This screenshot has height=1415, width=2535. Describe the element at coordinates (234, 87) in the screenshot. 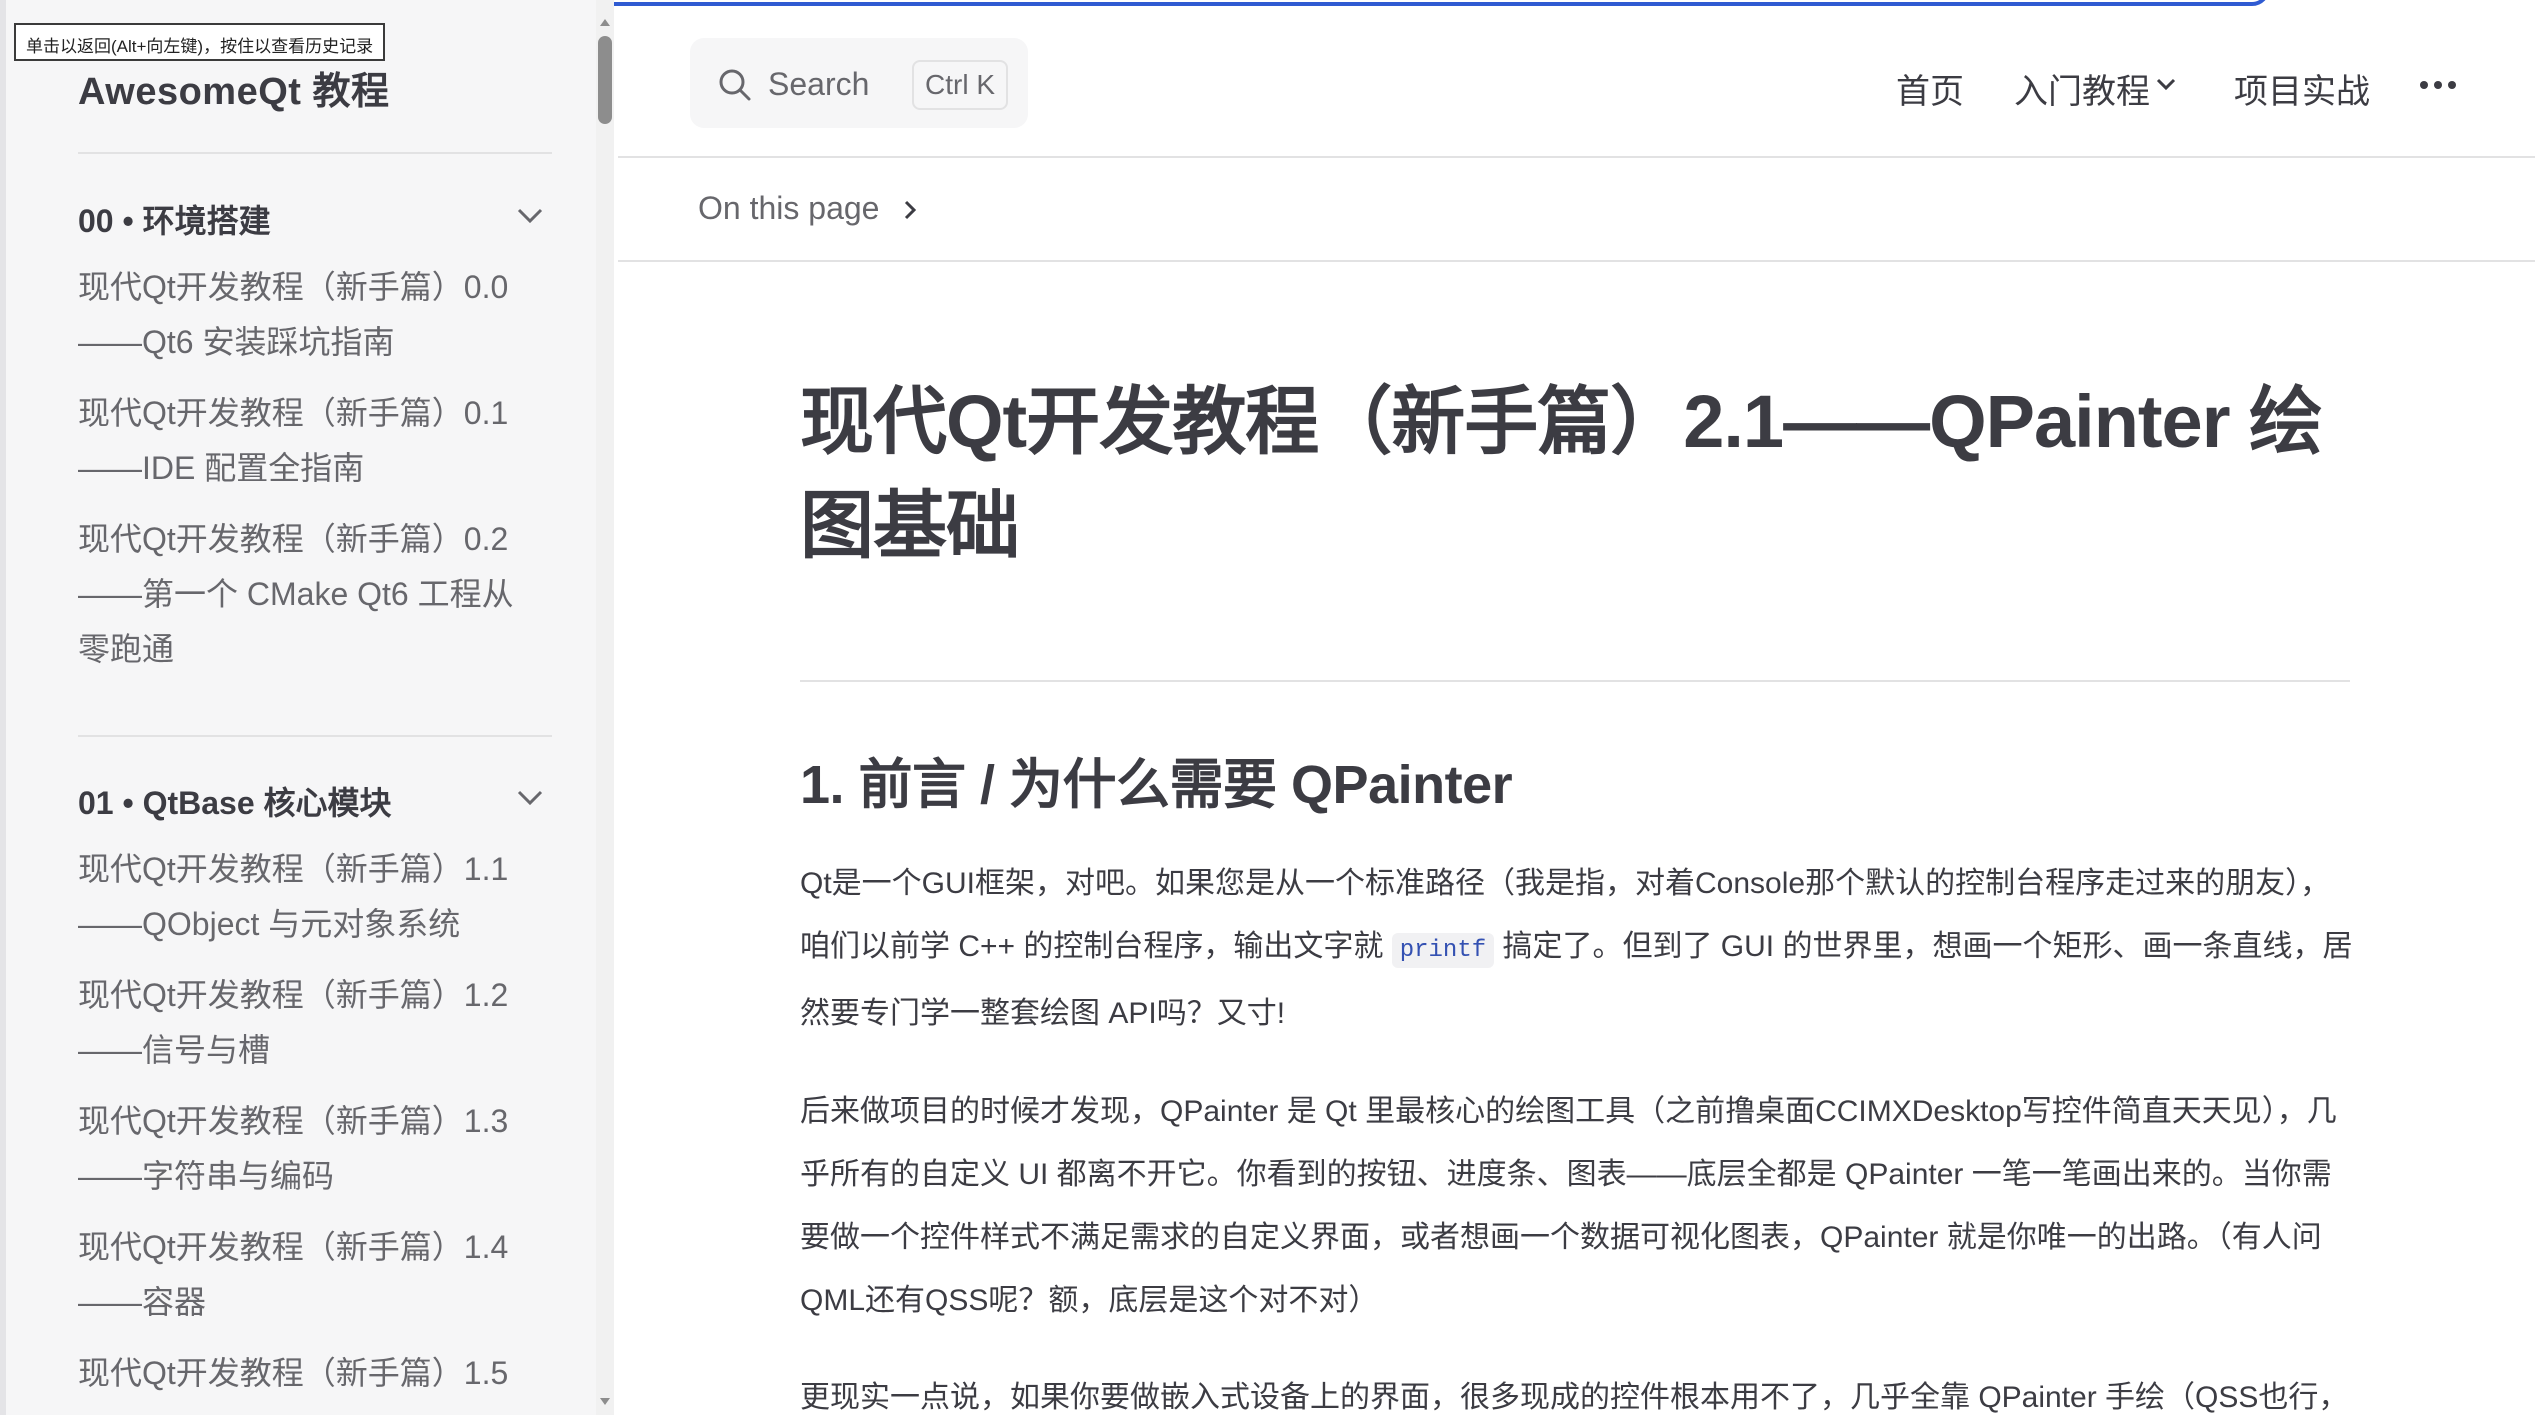

I see `sidebar-title: AwesomeQt 教程` at that location.